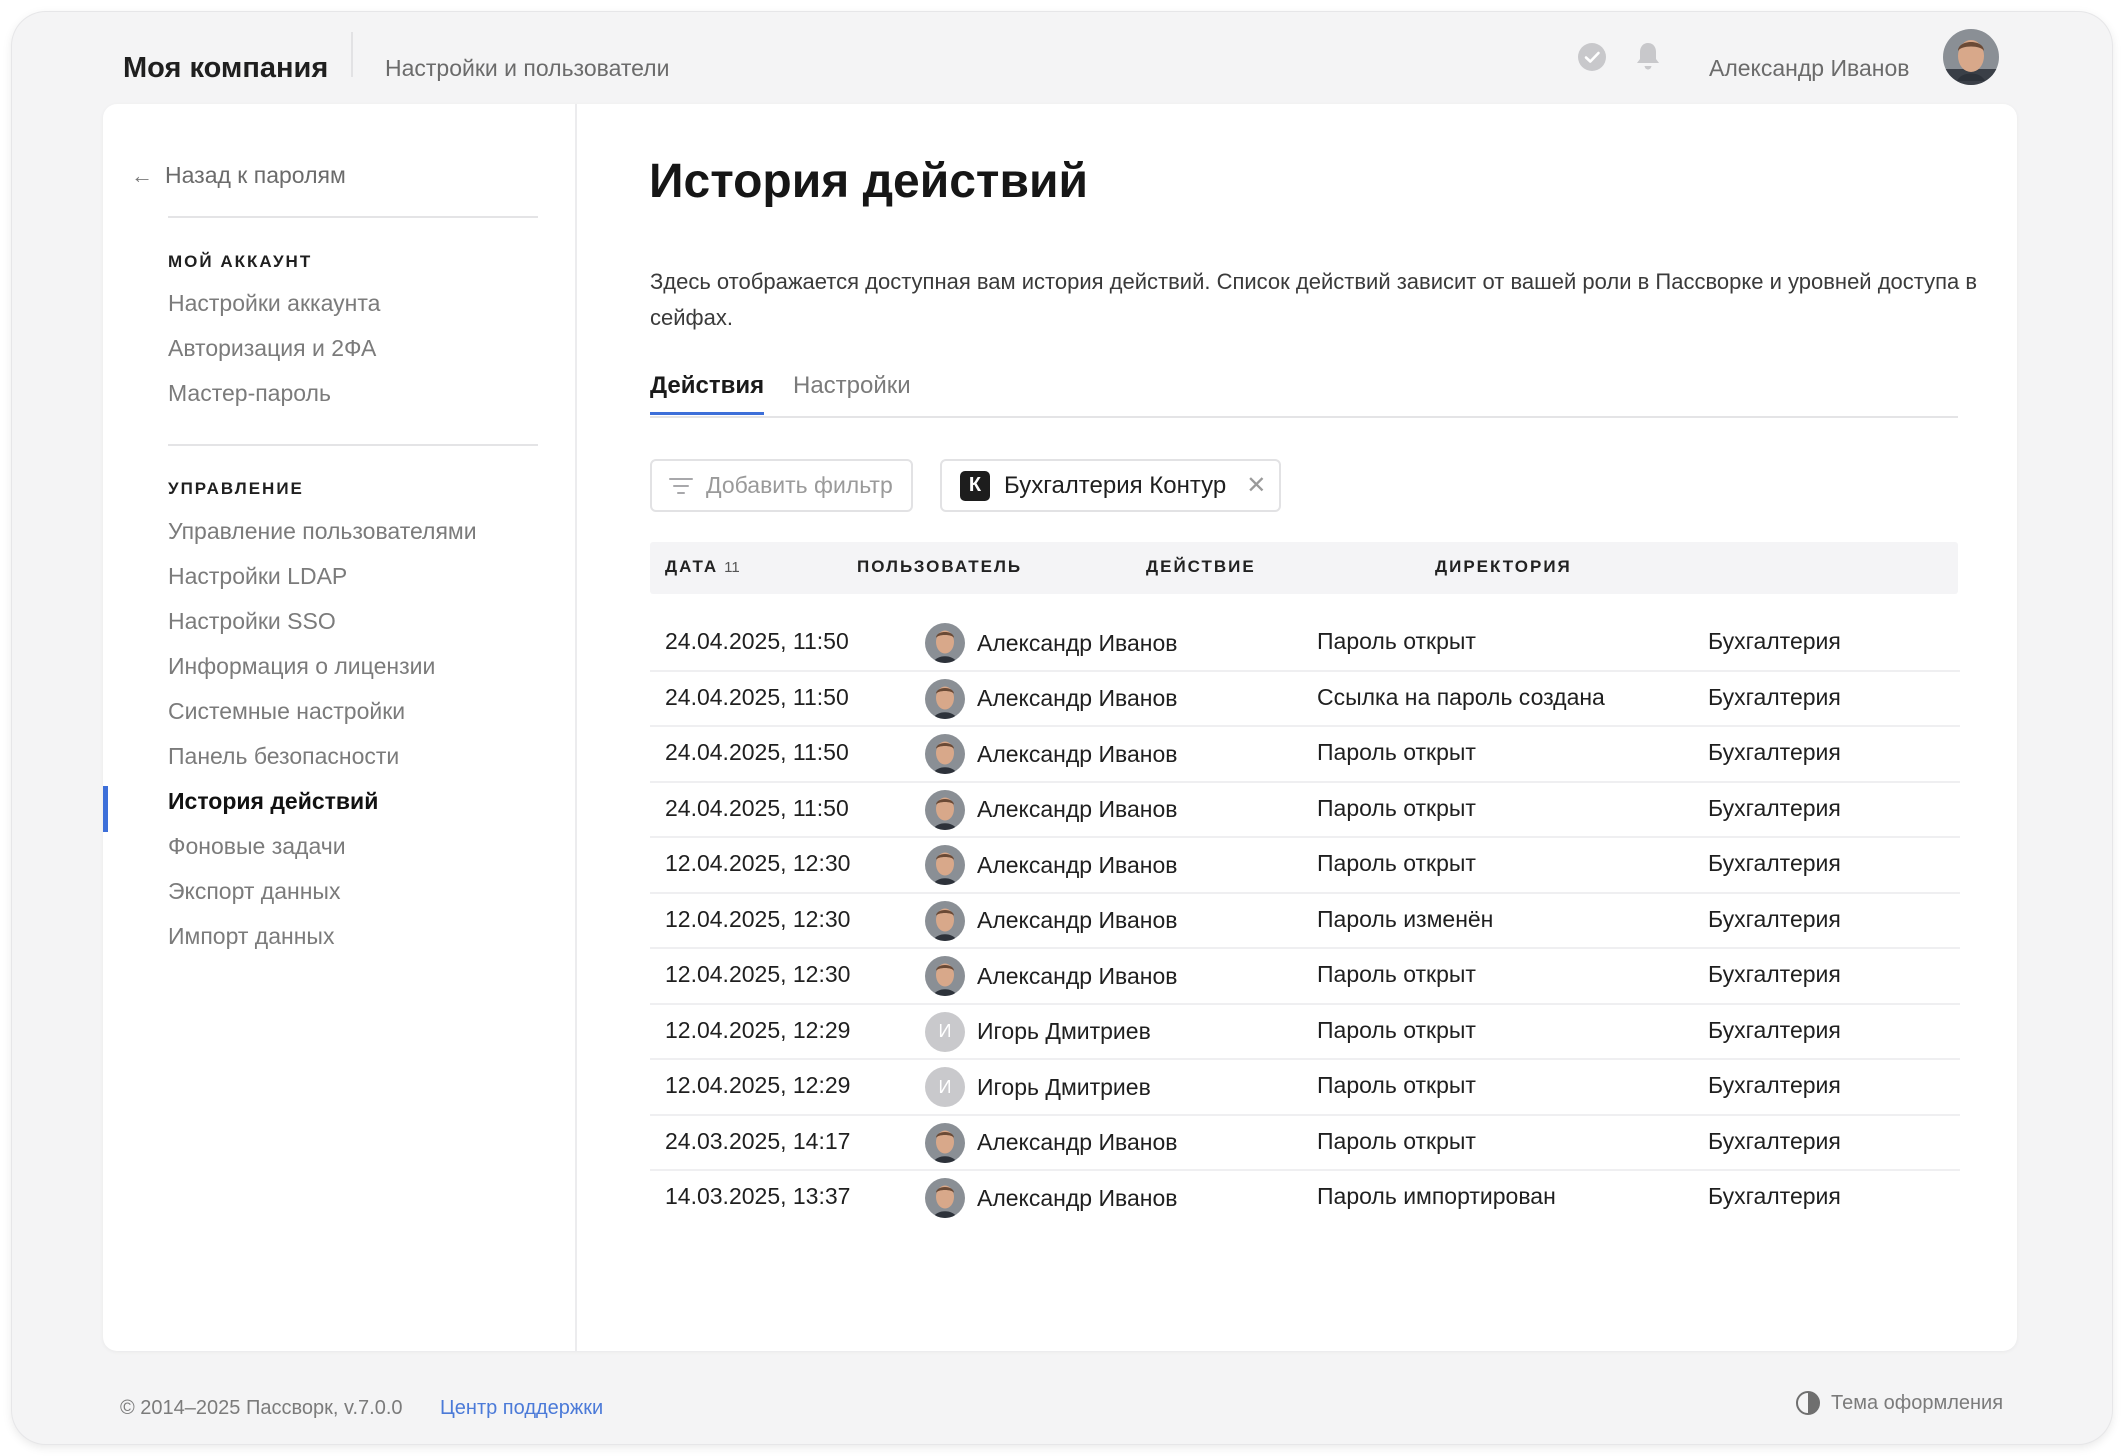 The height and width of the screenshot is (1456, 2124). What do you see at coordinates (1201, 567) in the screenshot?
I see `column-header-action: ДЕЙСТВИЕ` at bounding box center [1201, 567].